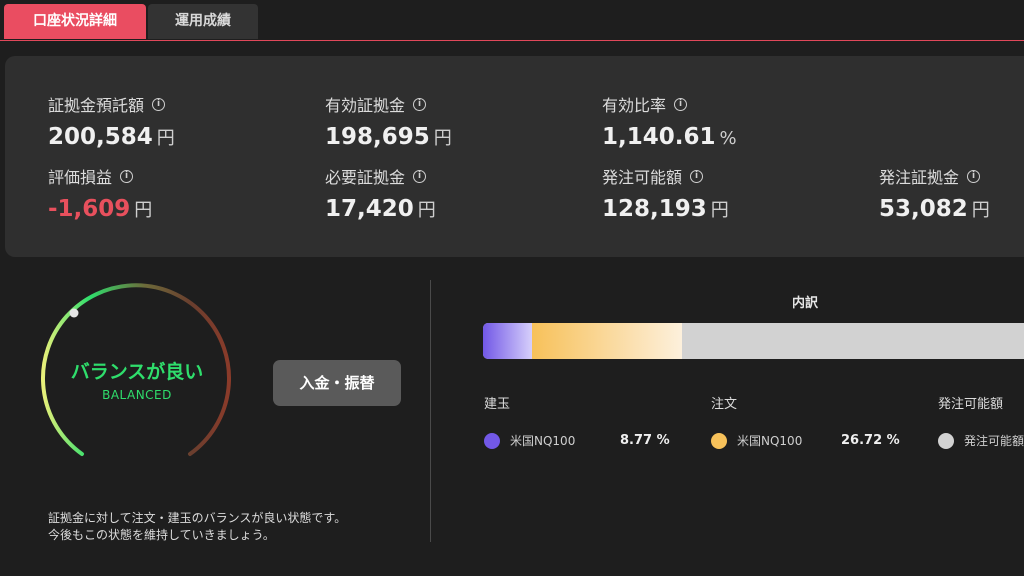  Describe the element at coordinates (365, 105) in the screenshot. I see `metric-label: 有効証拠金` at that location.